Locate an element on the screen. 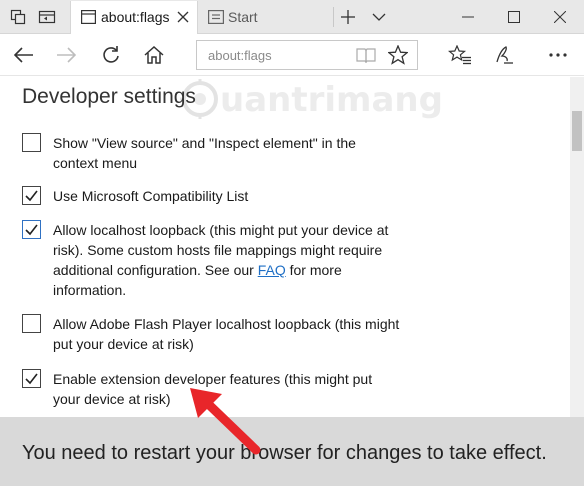  checkbox-extension-dev is located at coordinates (31, 378).